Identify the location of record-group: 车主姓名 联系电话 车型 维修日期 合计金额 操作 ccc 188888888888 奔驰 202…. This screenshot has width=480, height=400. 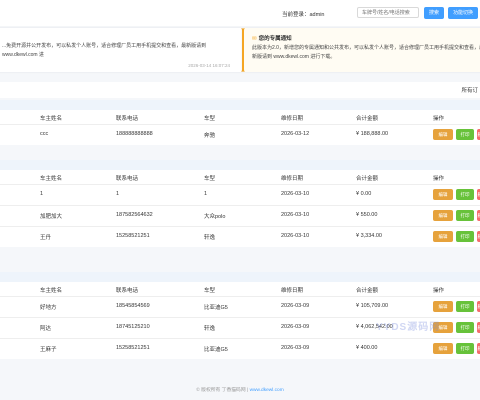
(240, 127).